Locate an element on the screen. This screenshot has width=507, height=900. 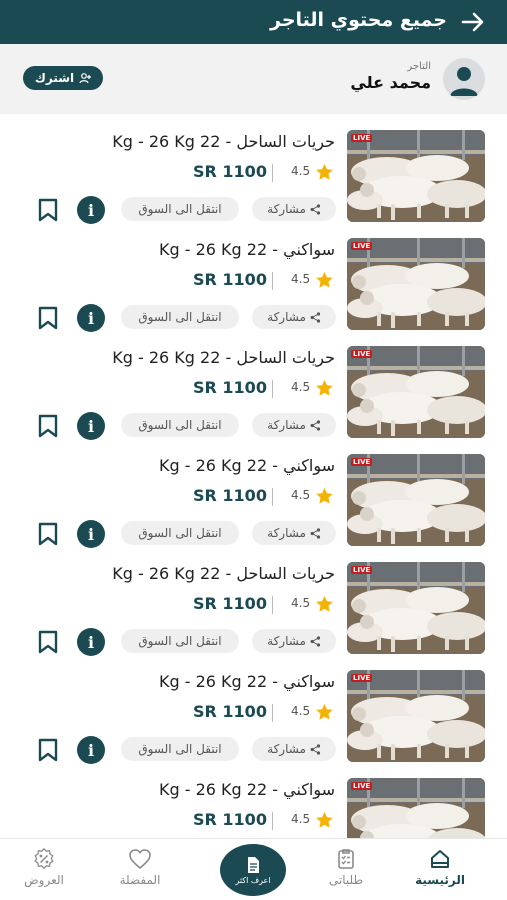
tab-favorites: المفضلة is located at coordinates (140, 866).